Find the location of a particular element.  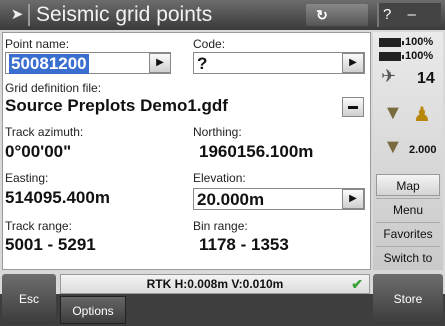

folder-browse-button: ▬ is located at coordinates (353, 107).